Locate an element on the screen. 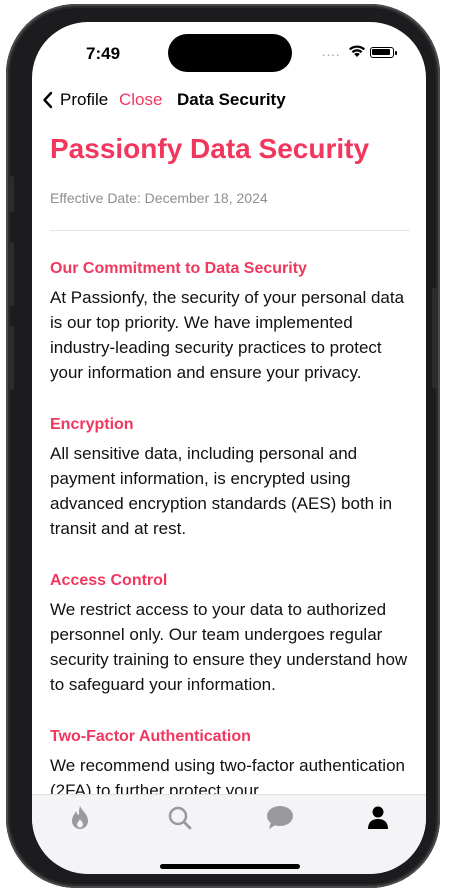 The height and width of the screenshot is (892, 450). close-button: Close is located at coordinates (140, 100).